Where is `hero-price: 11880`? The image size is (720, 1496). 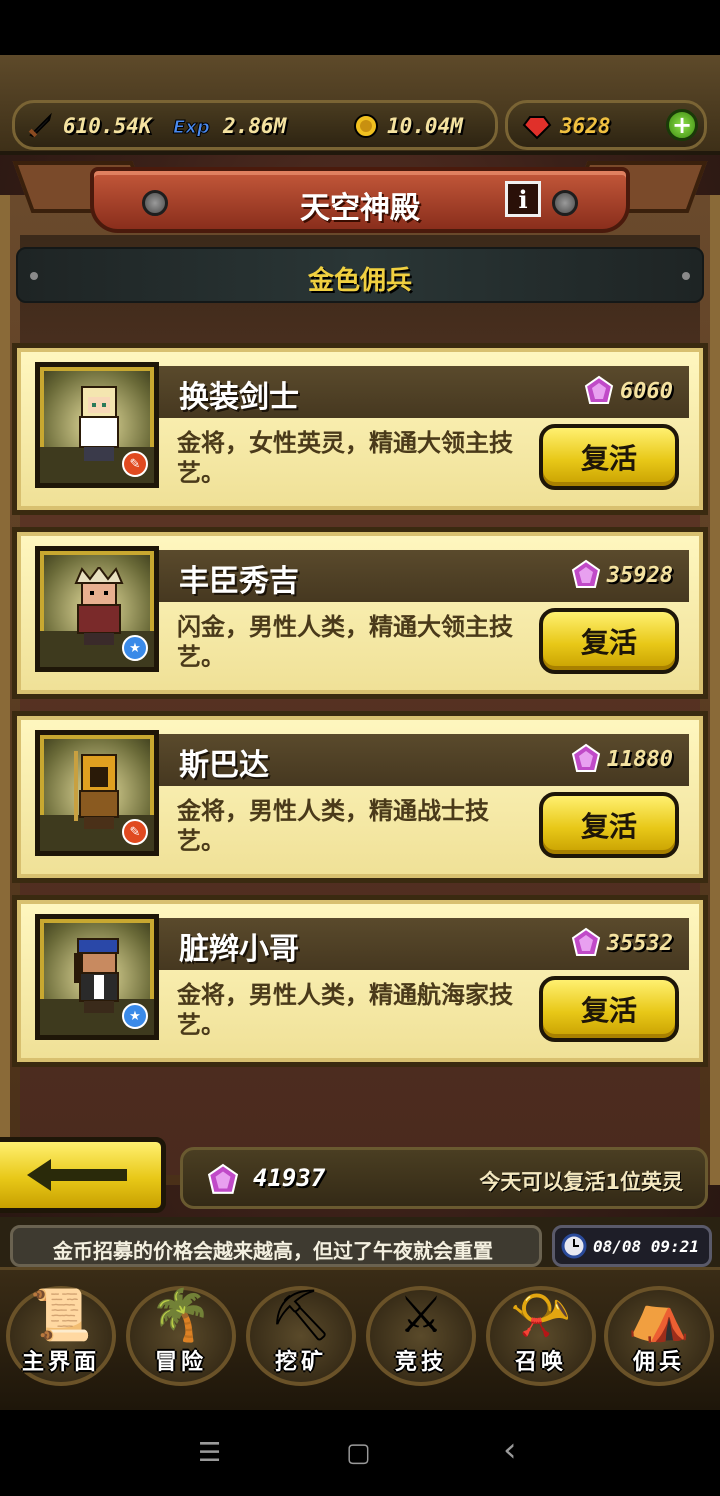
hero-price: 11880 is located at coordinates (622, 759).